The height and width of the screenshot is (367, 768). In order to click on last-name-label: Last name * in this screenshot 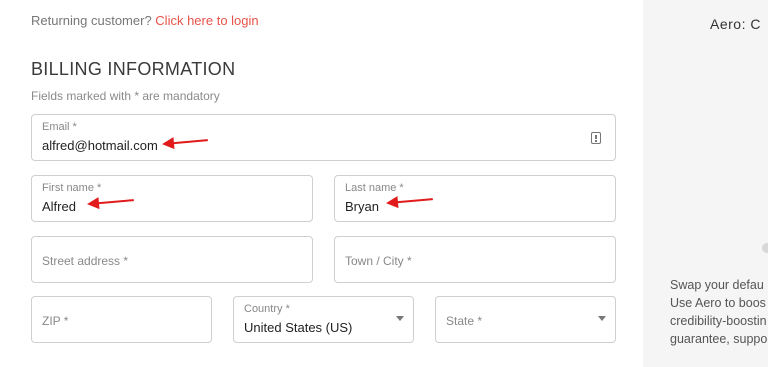, I will do `click(374, 188)`.